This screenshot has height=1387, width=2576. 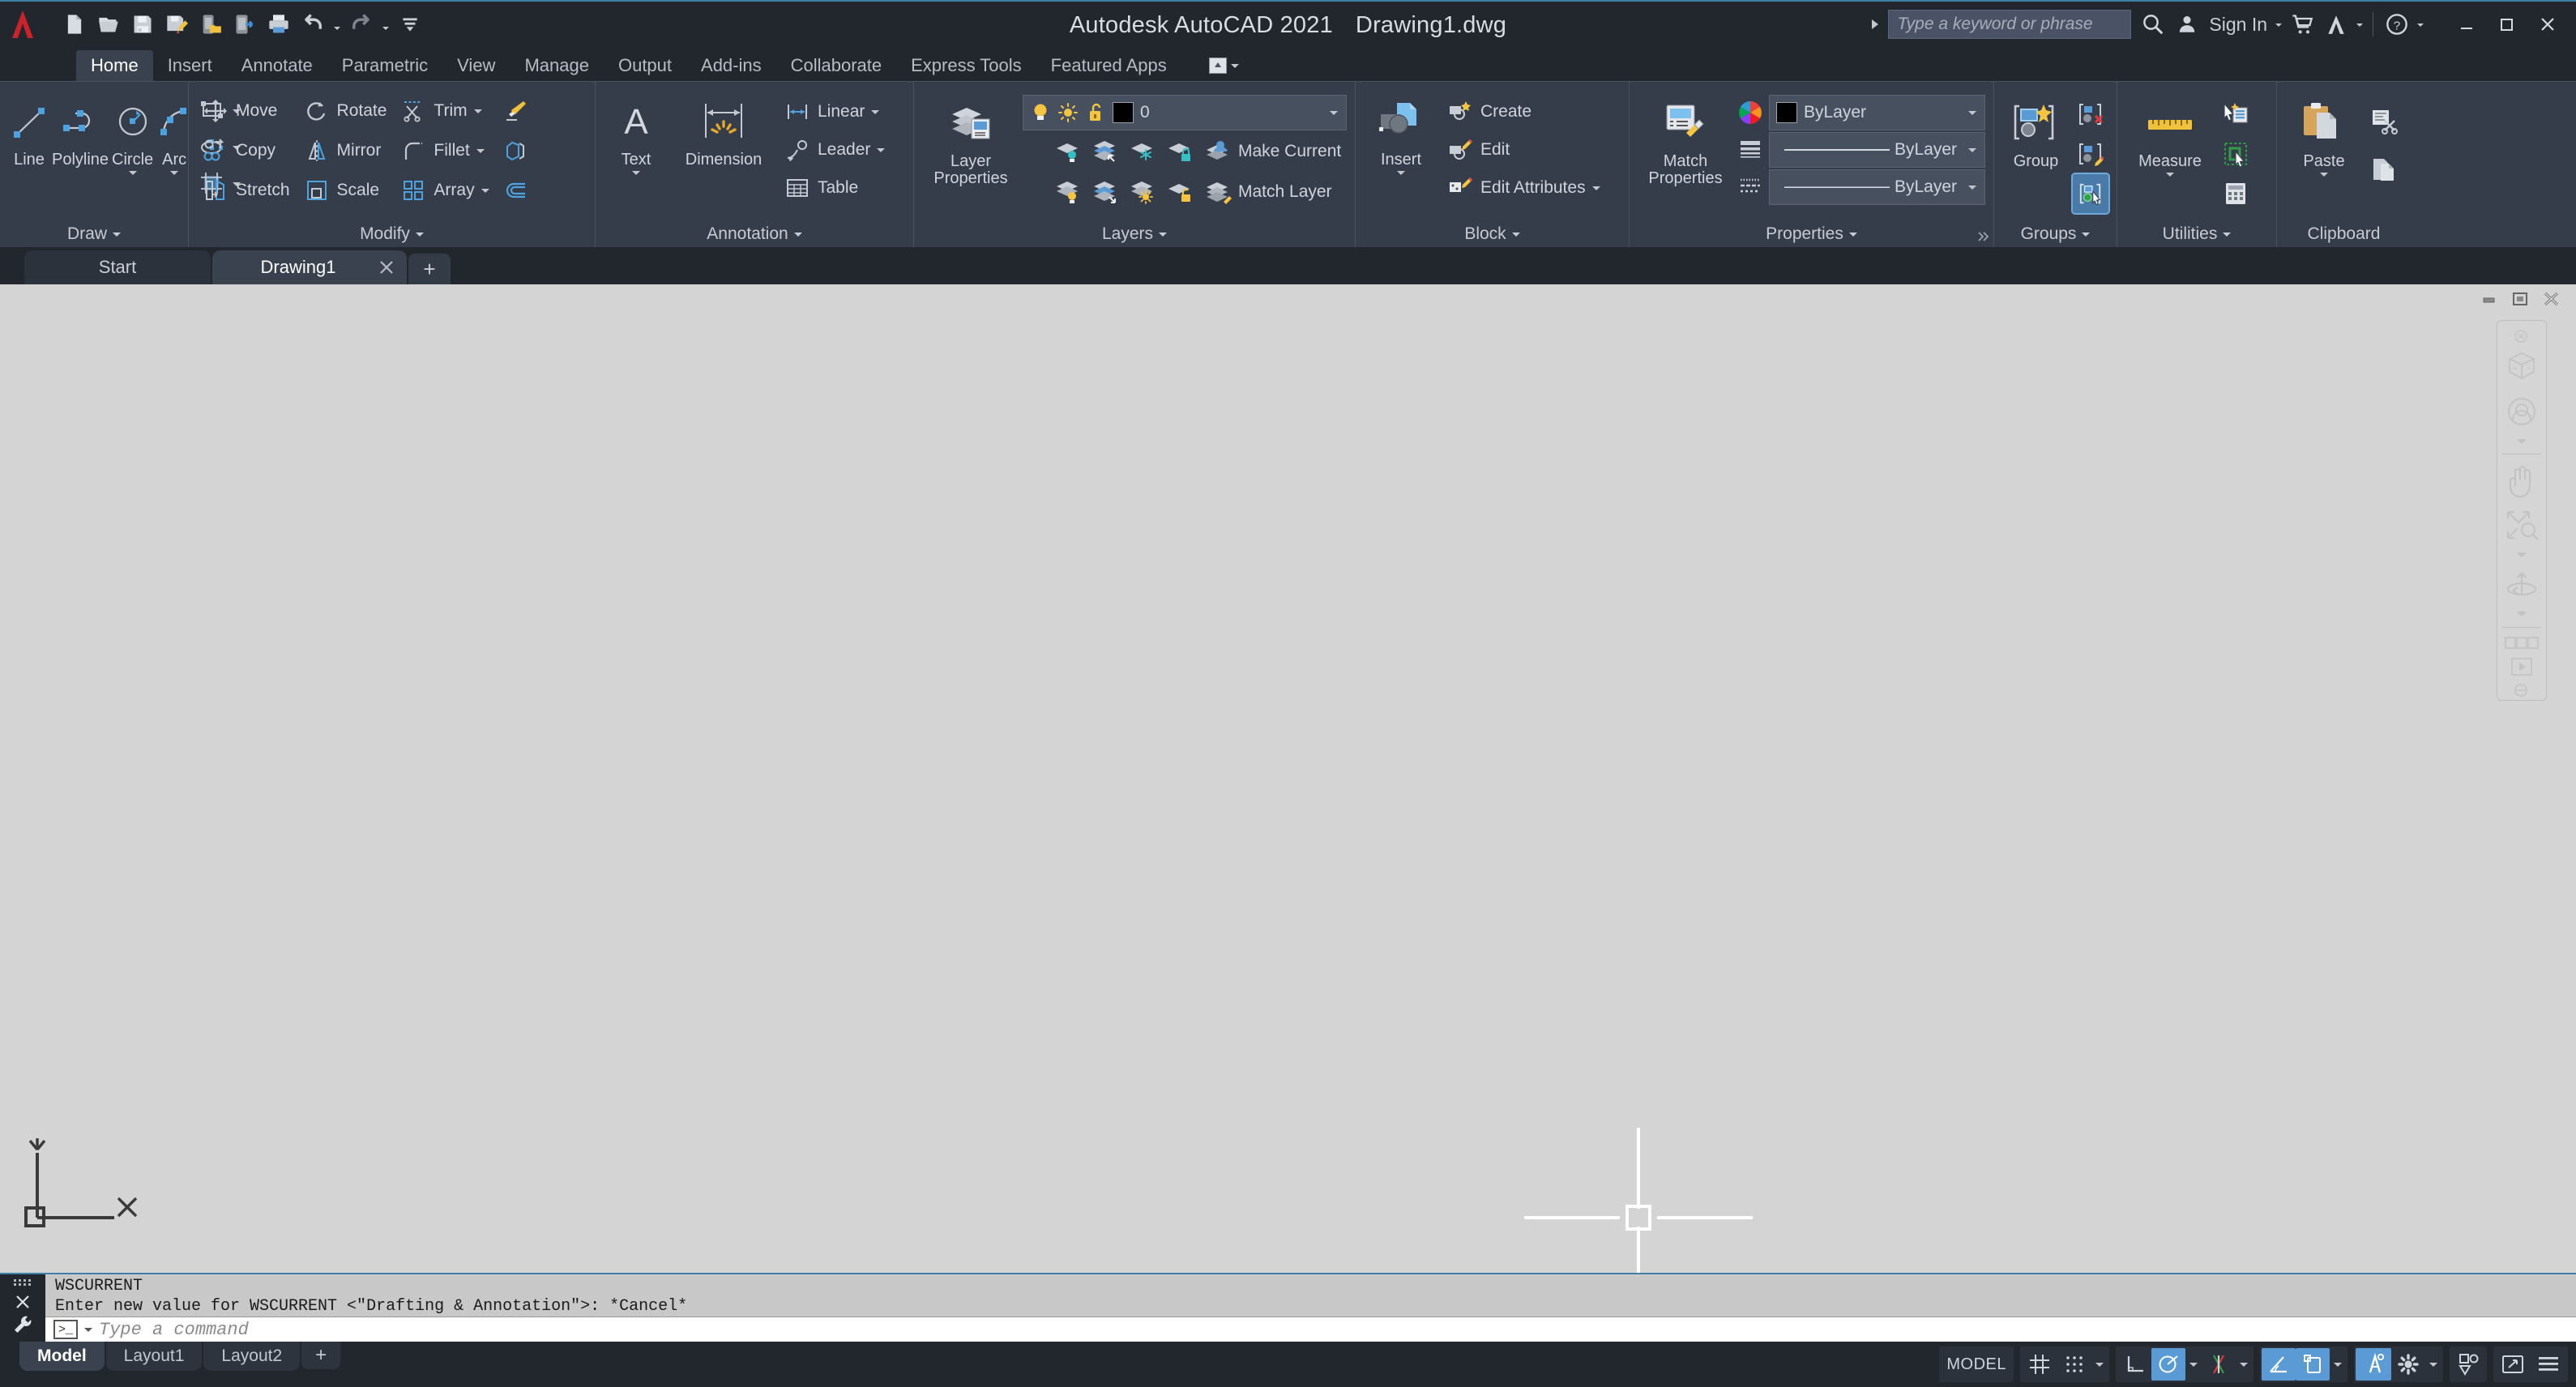 What do you see at coordinates (1040, 112) in the screenshot?
I see `layer-on-bulb-icon` at bounding box center [1040, 112].